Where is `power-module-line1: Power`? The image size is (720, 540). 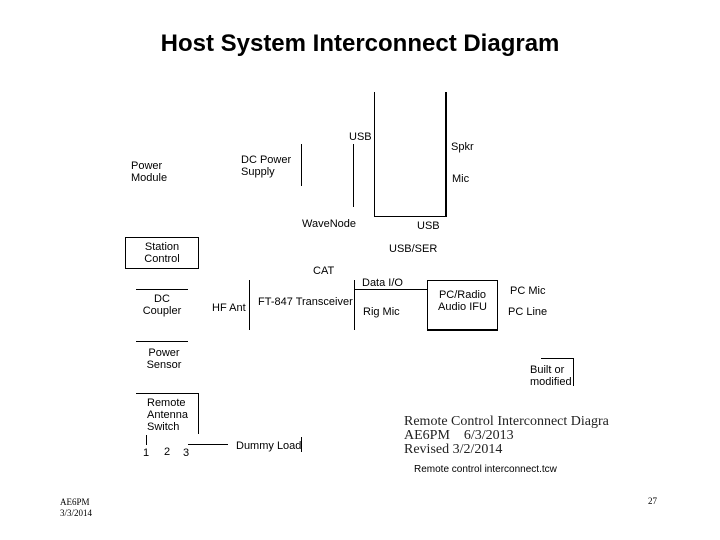 power-module-line1: Power is located at coordinates (147, 166).